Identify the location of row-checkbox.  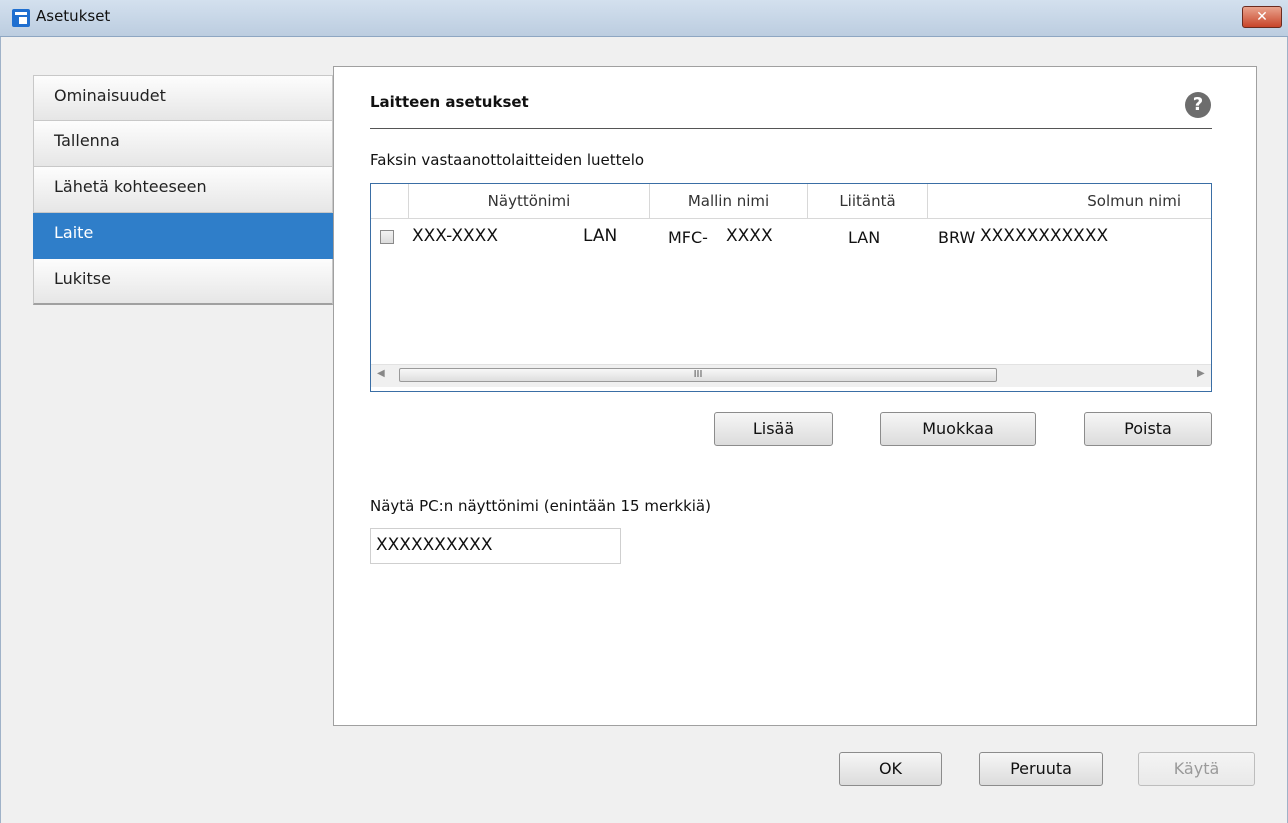
(387, 237).